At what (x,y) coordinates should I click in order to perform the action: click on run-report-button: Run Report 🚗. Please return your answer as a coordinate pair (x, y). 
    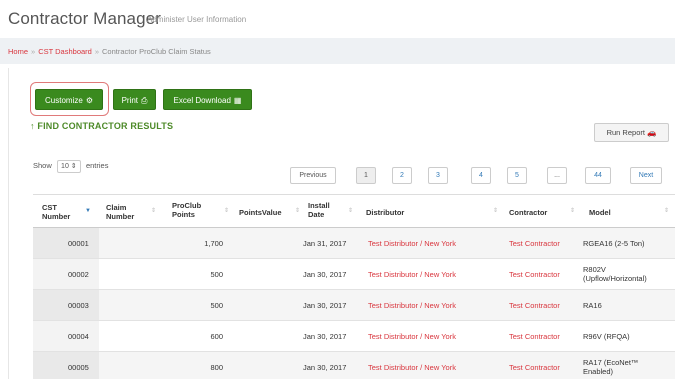
    Looking at the image, I should click on (631, 132).